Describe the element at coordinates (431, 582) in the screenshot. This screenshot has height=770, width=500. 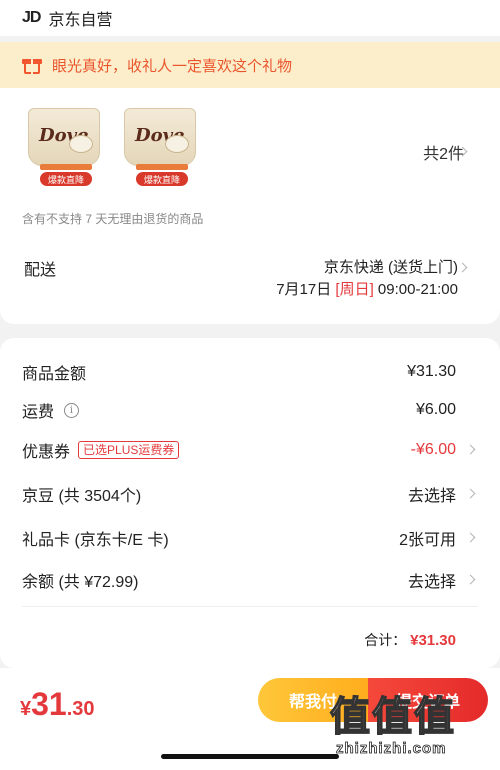
I see `balance-value: 去选择` at that location.